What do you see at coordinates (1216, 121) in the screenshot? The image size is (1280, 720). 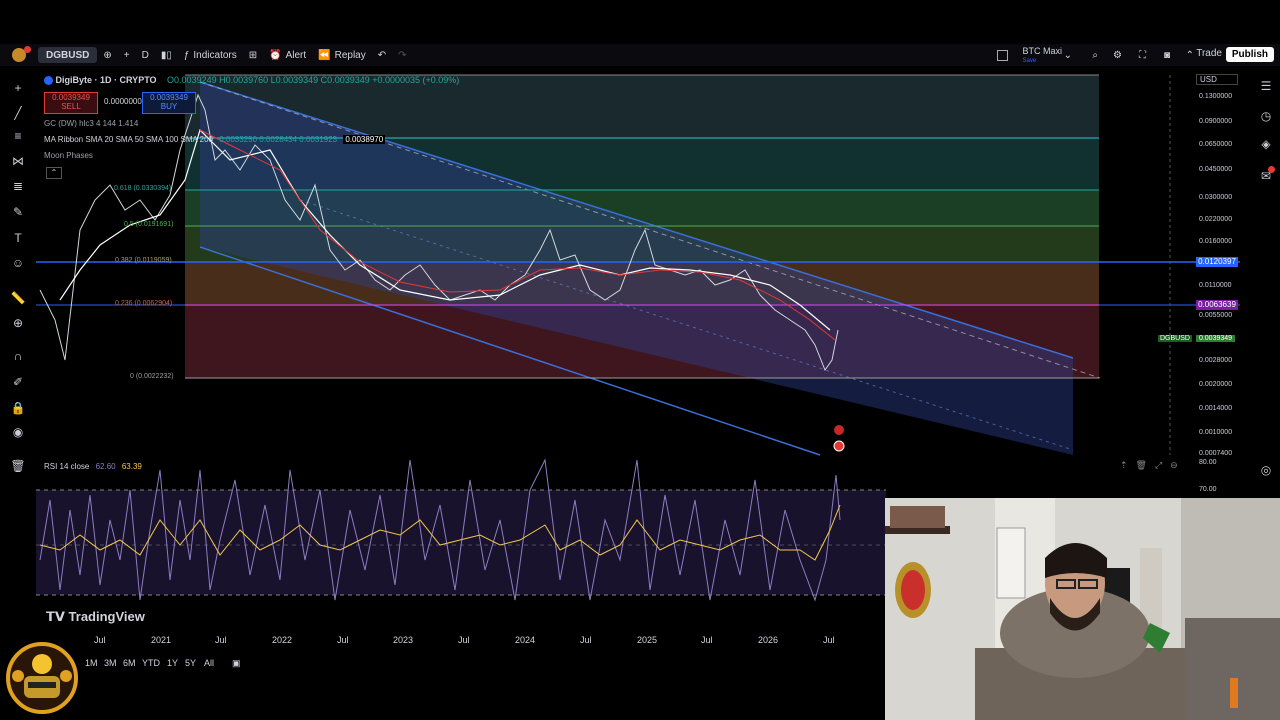 I see `y-tick: 0.0900000` at bounding box center [1216, 121].